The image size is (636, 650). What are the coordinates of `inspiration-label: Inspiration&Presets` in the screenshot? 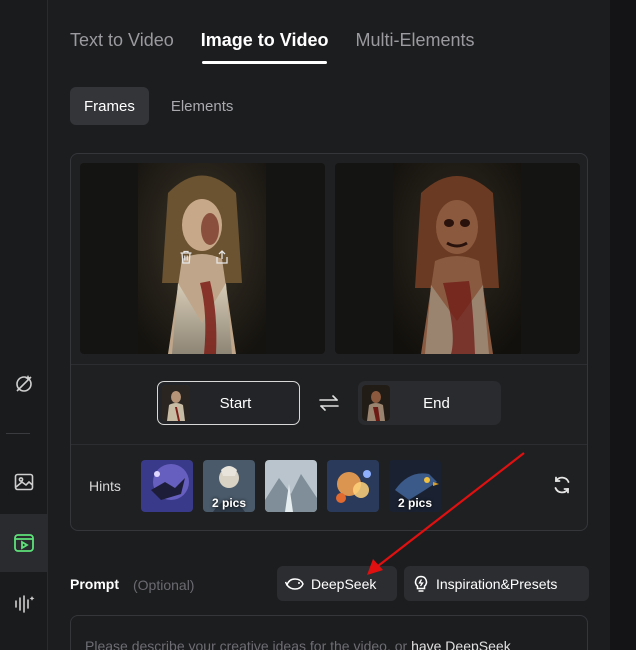 It's located at (497, 583).